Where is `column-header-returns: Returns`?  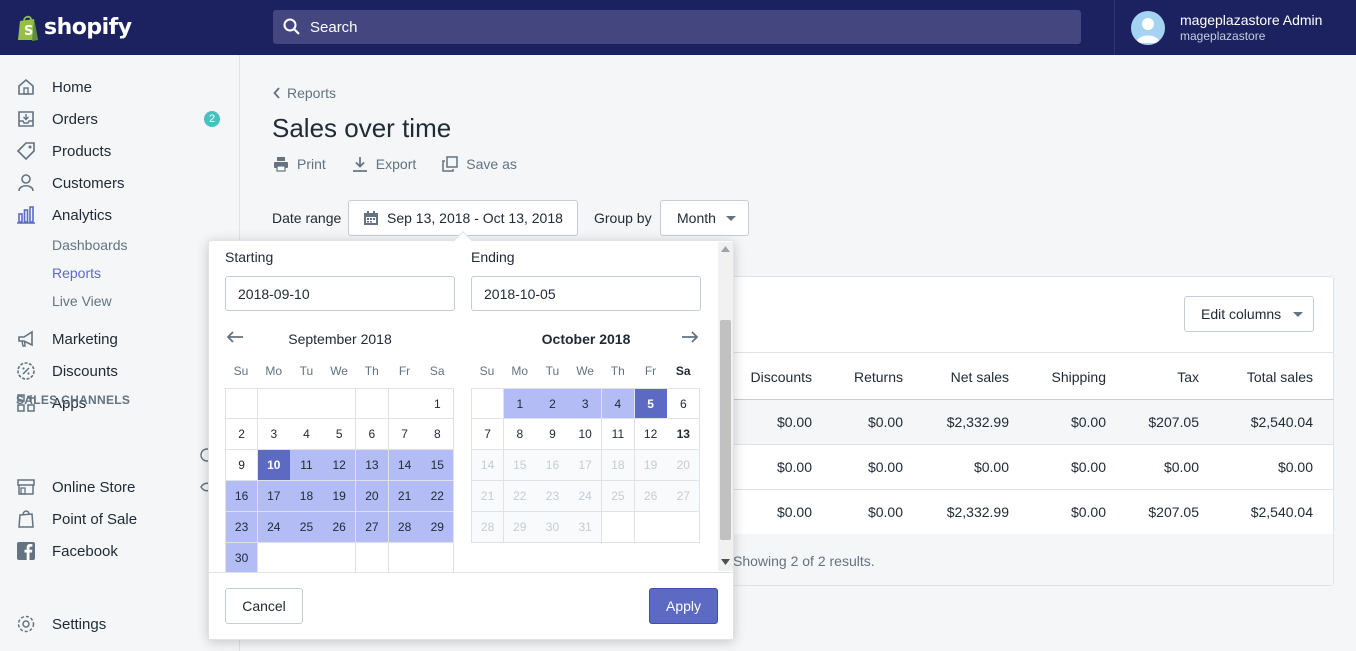 column-header-returns: Returns is located at coordinates (878, 377).